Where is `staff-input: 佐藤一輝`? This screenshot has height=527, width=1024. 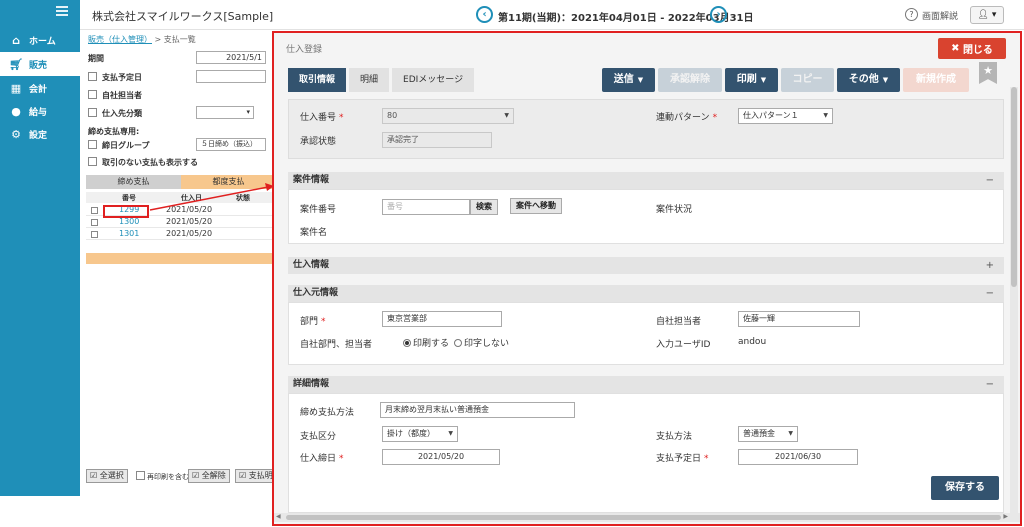 staff-input: 佐藤一輝 is located at coordinates (799, 319).